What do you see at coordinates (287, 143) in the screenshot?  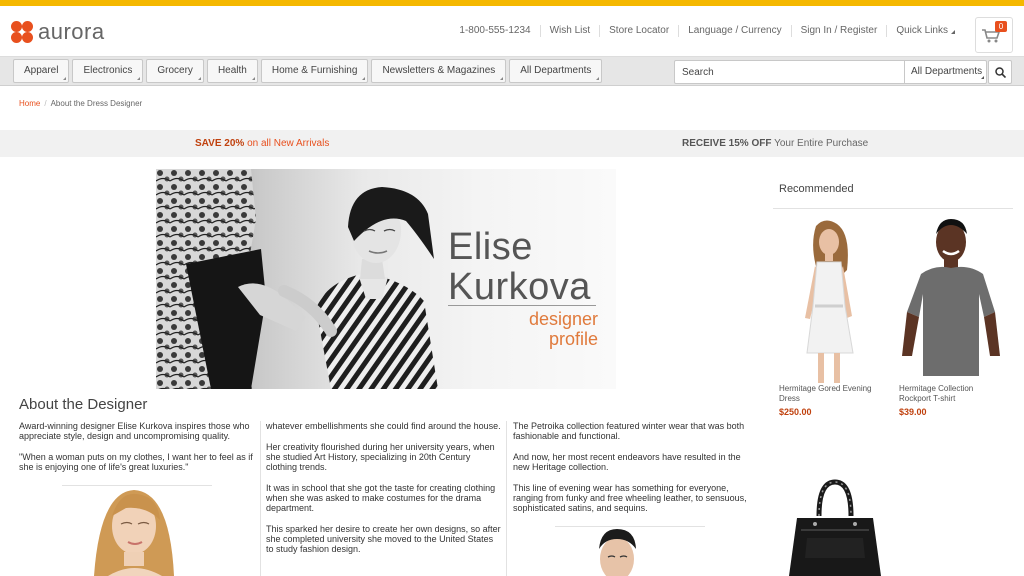 I see `promo-new-arrivals-text: on all New Arrivals` at bounding box center [287, 143].